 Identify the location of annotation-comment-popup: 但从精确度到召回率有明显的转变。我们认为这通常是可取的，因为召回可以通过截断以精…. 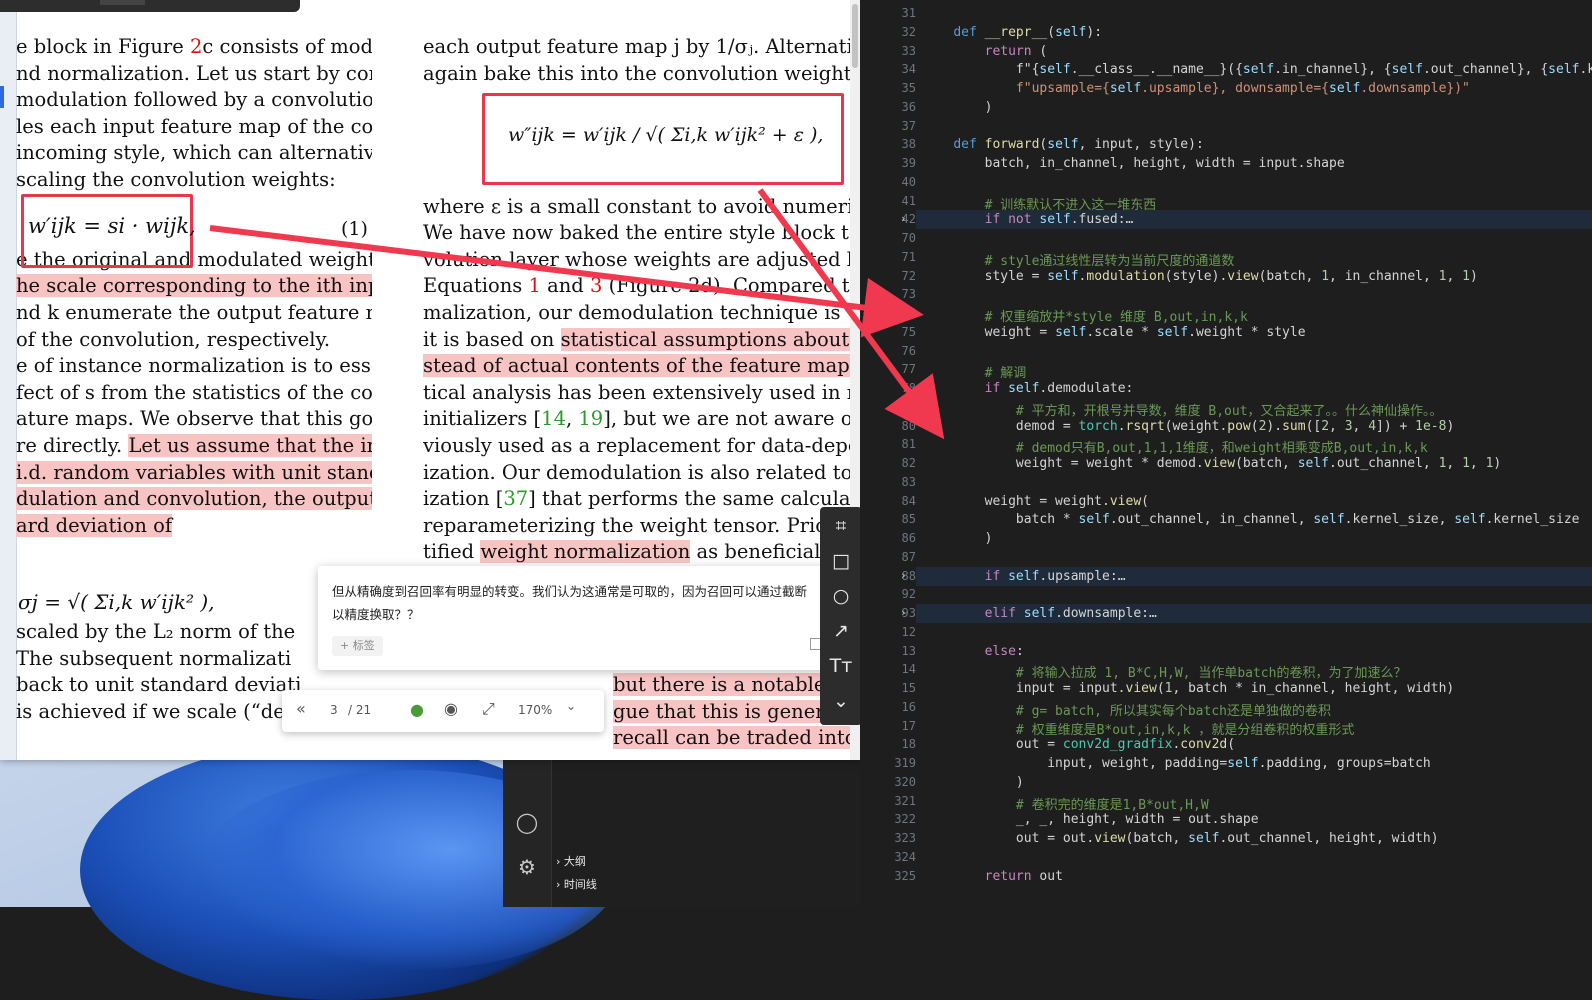
(573, 618).